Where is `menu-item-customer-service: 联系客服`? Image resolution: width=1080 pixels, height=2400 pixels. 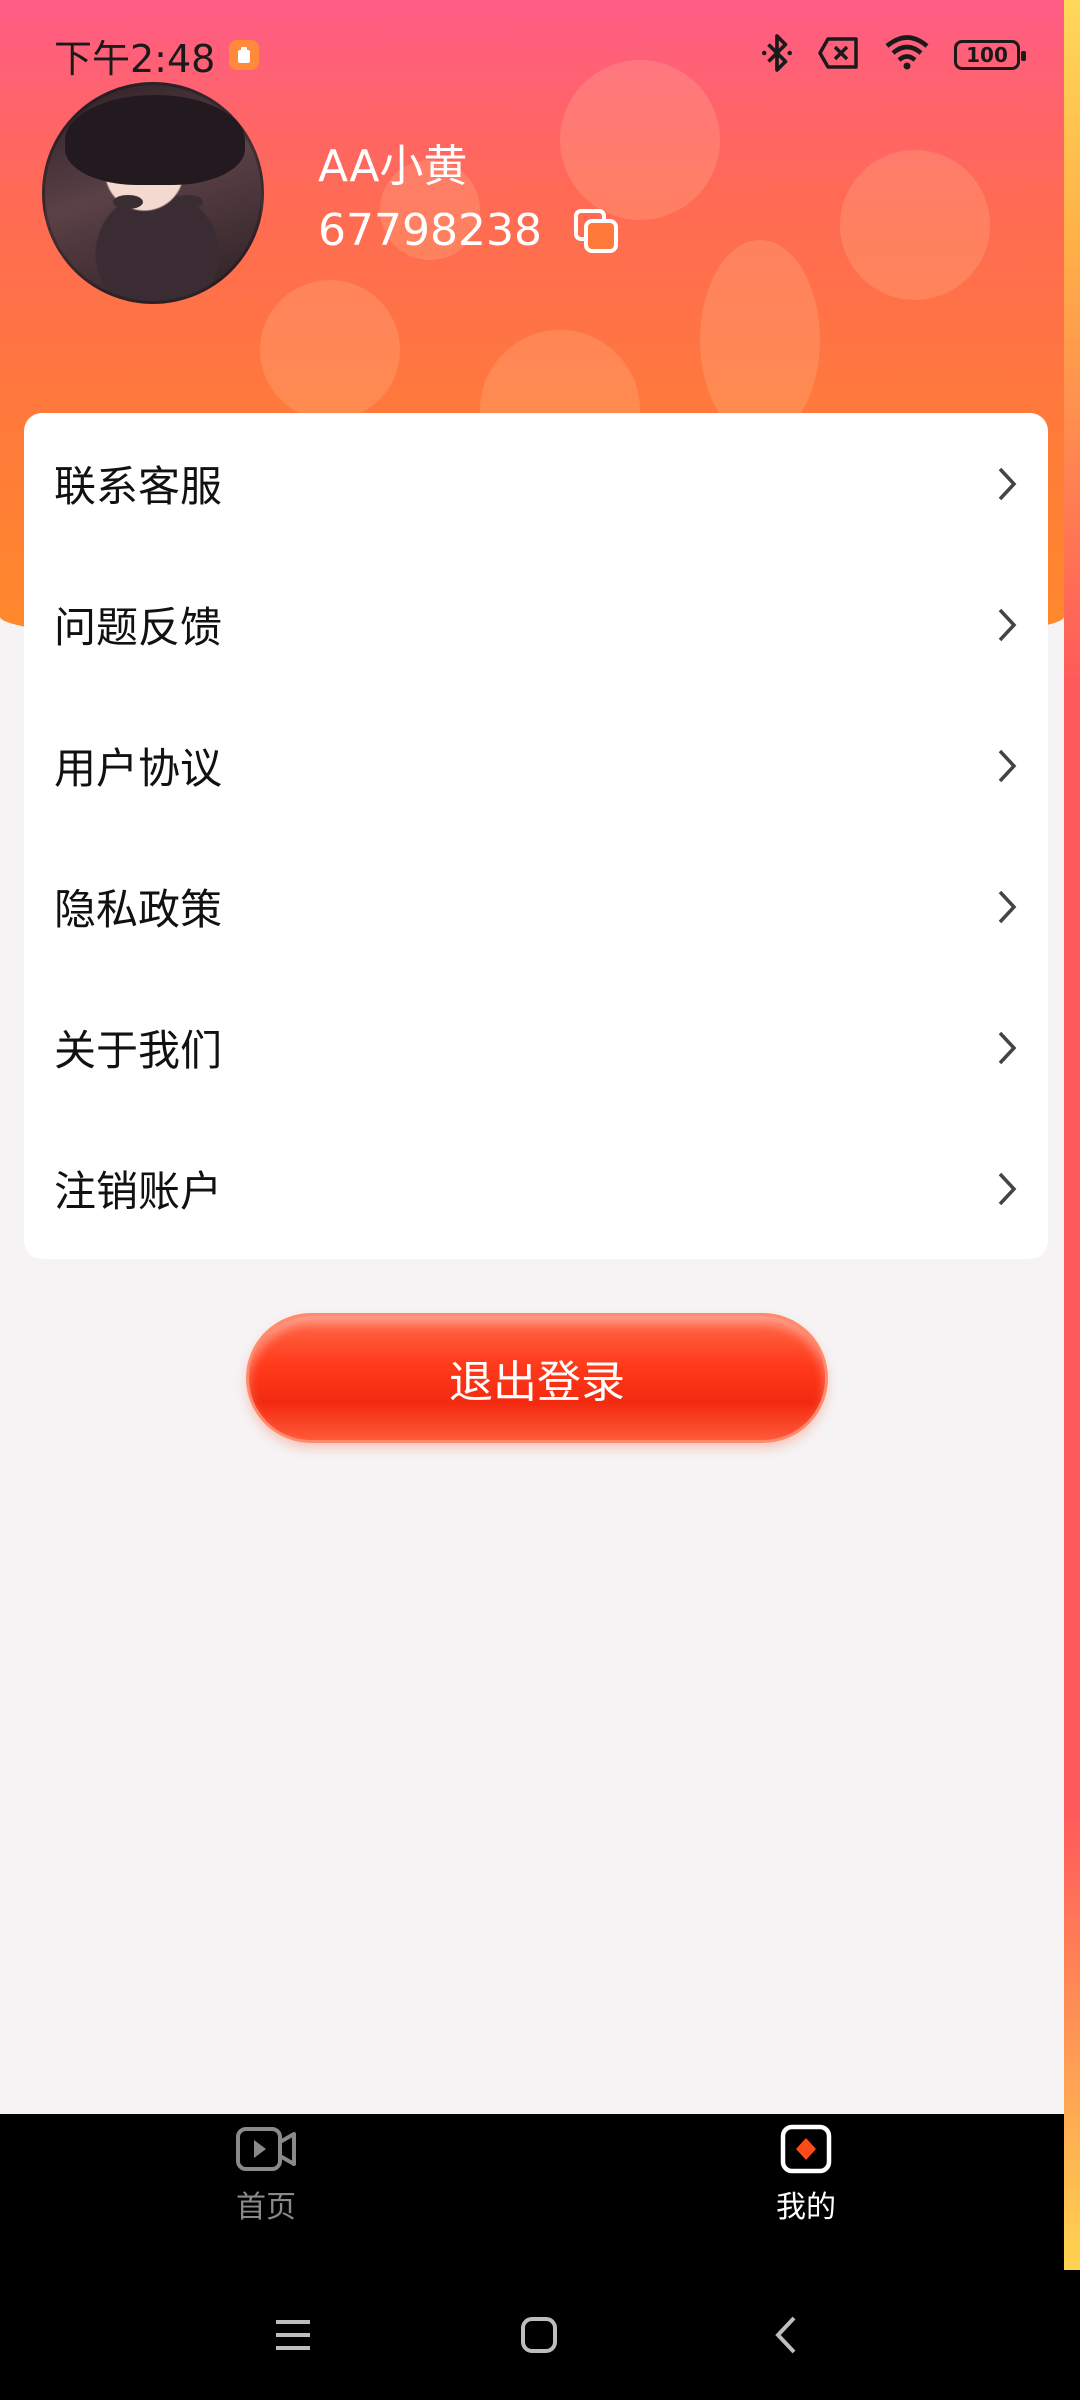
menu-item-customer-service: 联系客服 is located at coordinates (536, 483).